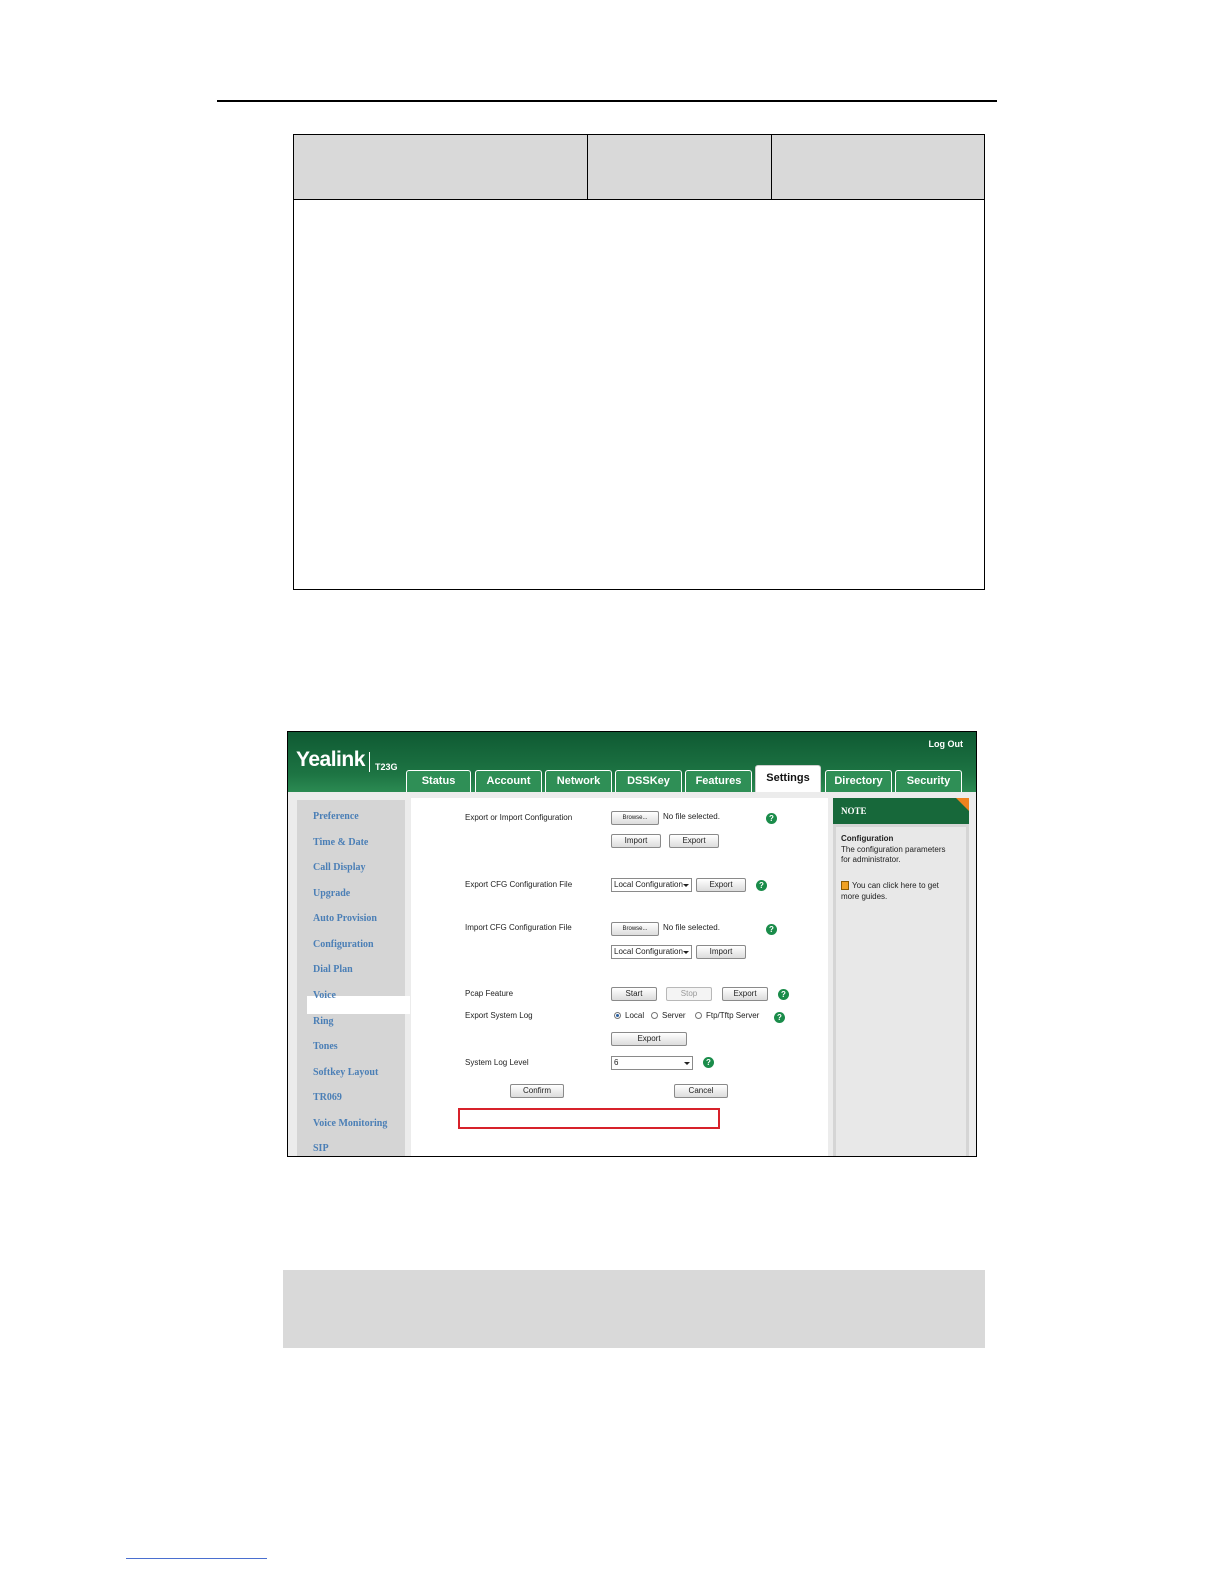 This screenshot has width=1224, height=1584. Describe the element at coordinates (635, 1015) in the screenshot. I see `radio-local-label: Local` at that location.